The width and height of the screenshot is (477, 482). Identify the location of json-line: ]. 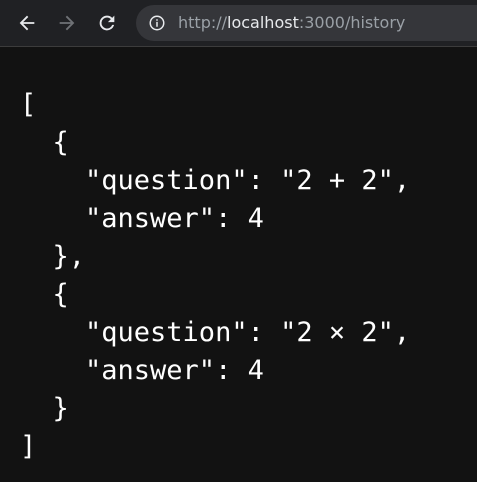
(28, 446).